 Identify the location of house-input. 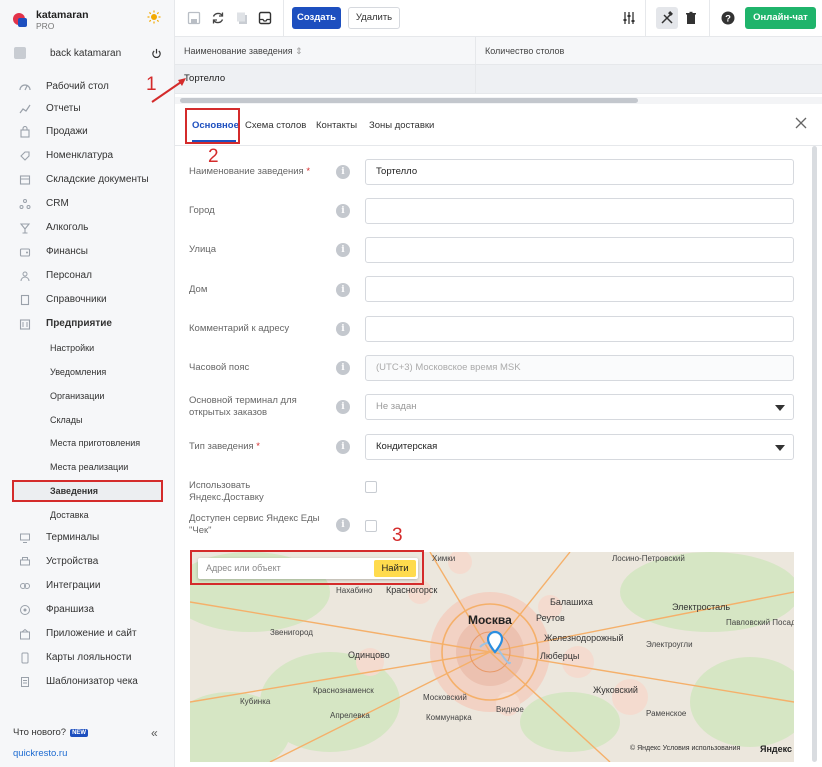
(579, 289).